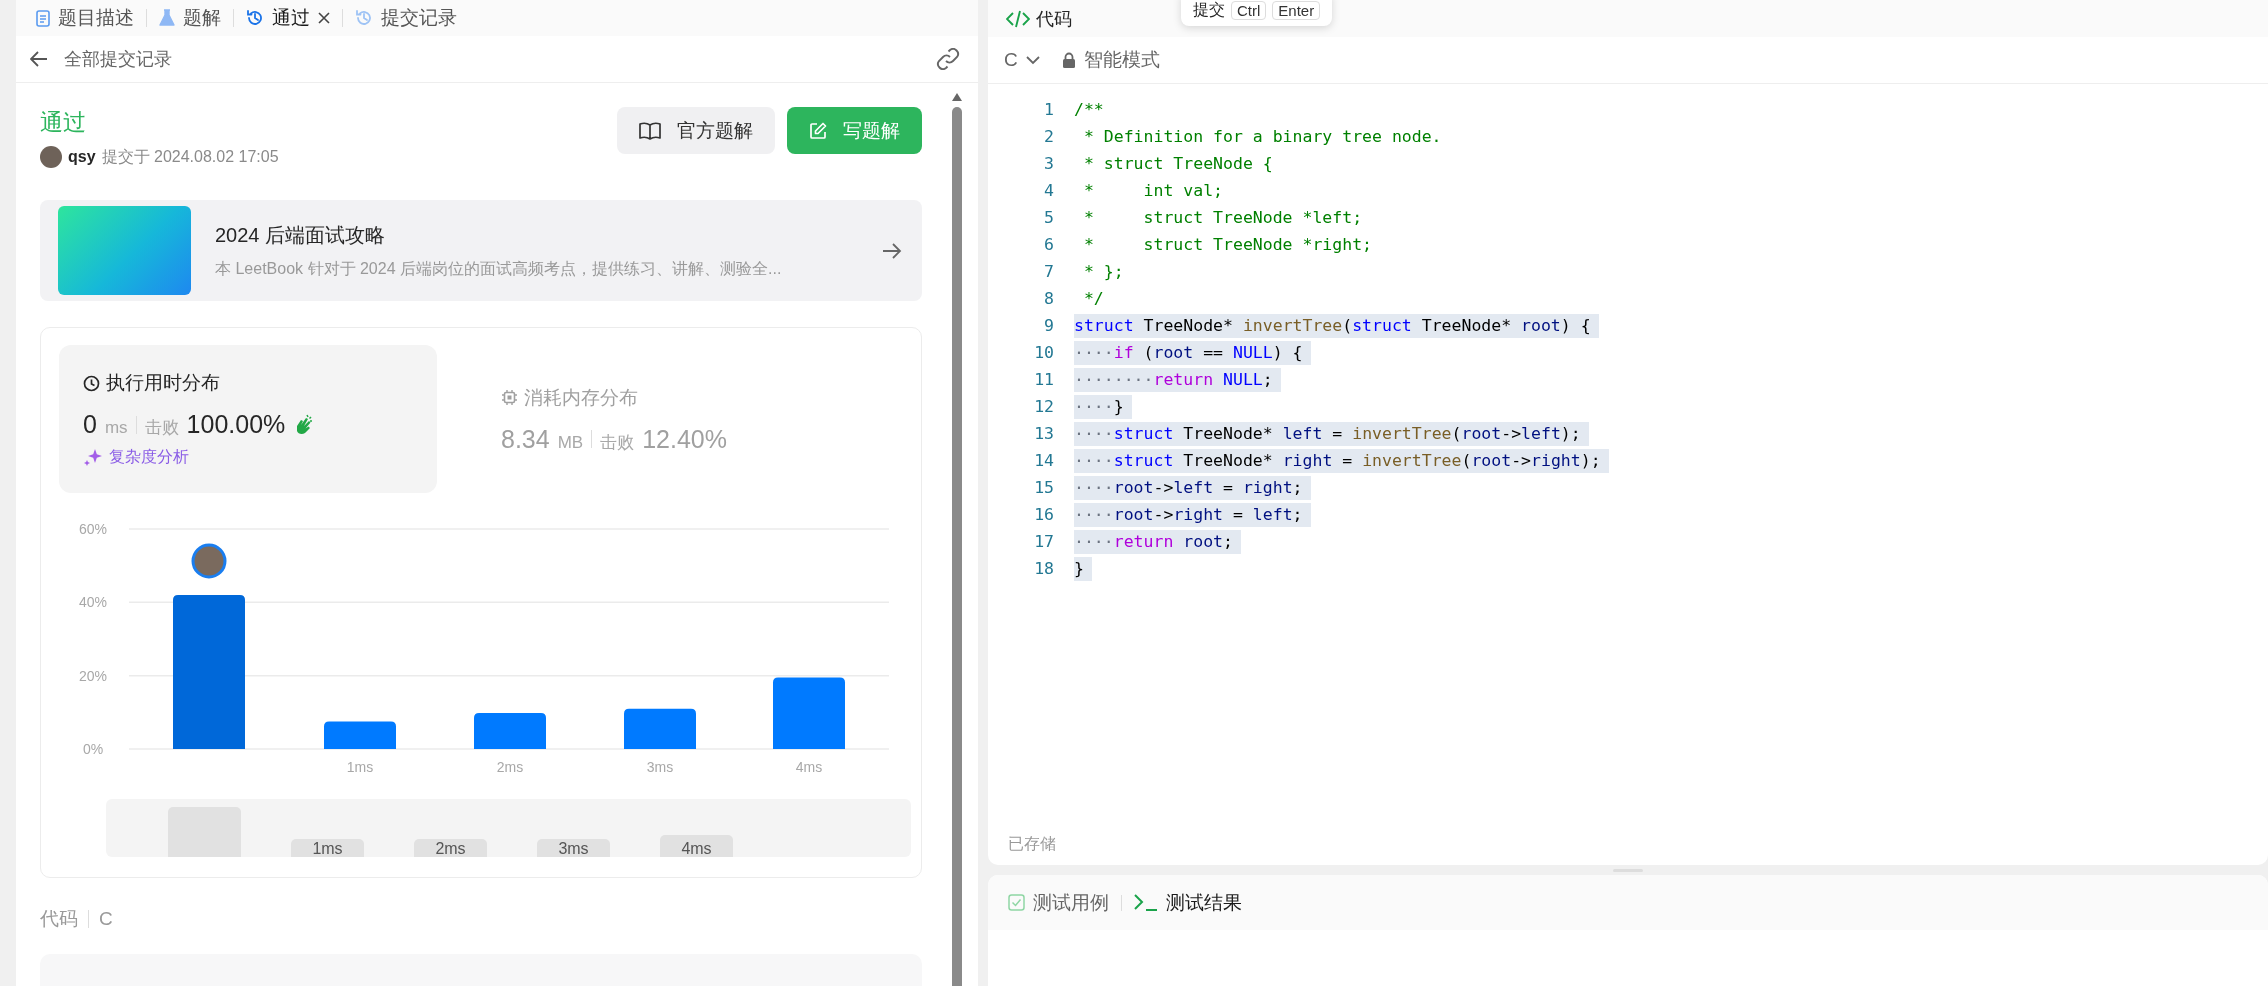  What do you see at coordinates (1044, 352) in the screenshot?
I see `line-number: 10` at bounding box center [1044, 352].